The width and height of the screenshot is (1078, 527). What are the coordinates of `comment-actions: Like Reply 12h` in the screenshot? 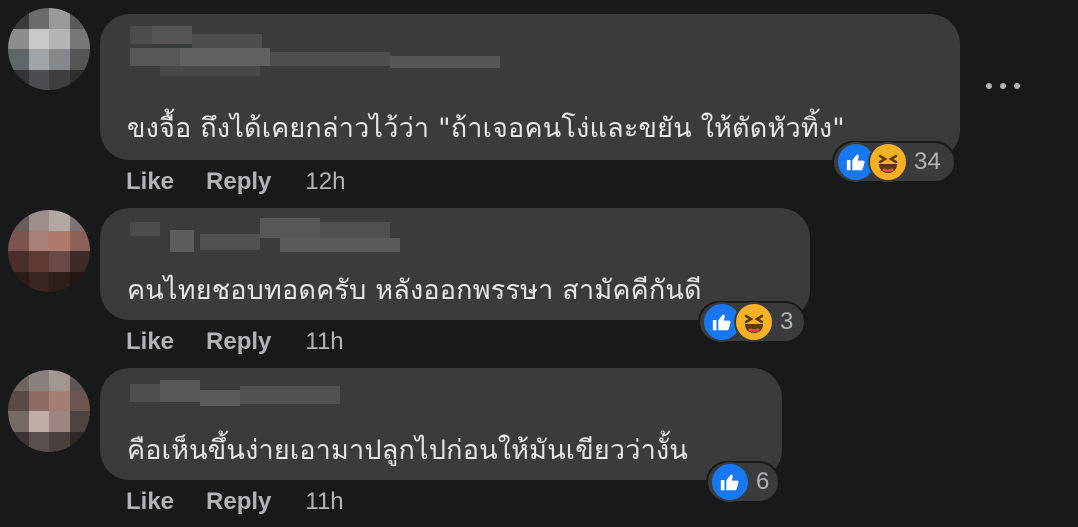 It's located at (235, 182).